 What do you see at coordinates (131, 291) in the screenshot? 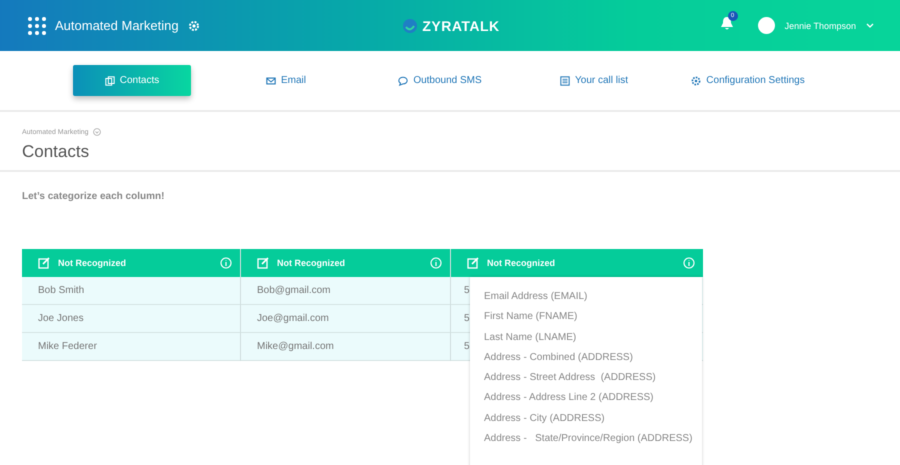
I see `table-cell: Bob Smith` at bounding box center [131, 291].